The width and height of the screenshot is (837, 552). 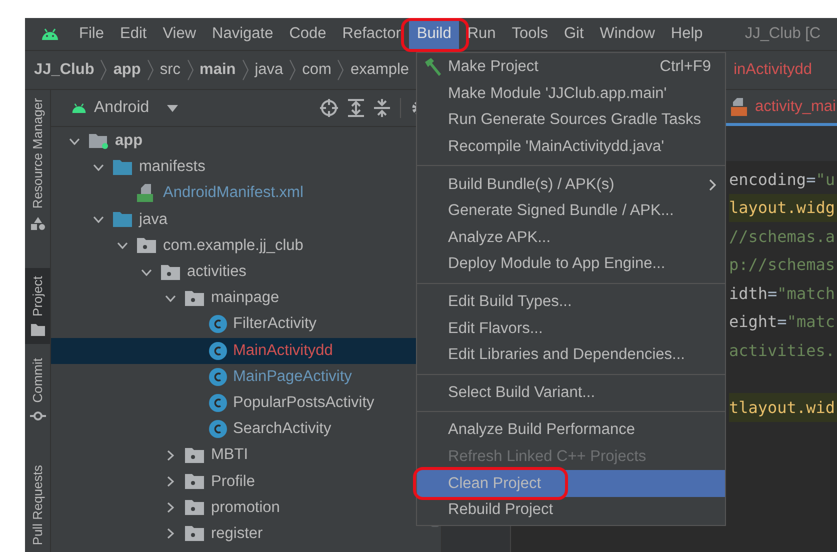 What do you see at coordinates (574, 34) in the screenshot?
I see `menu-item: Git` at bounding box center [574, 34].